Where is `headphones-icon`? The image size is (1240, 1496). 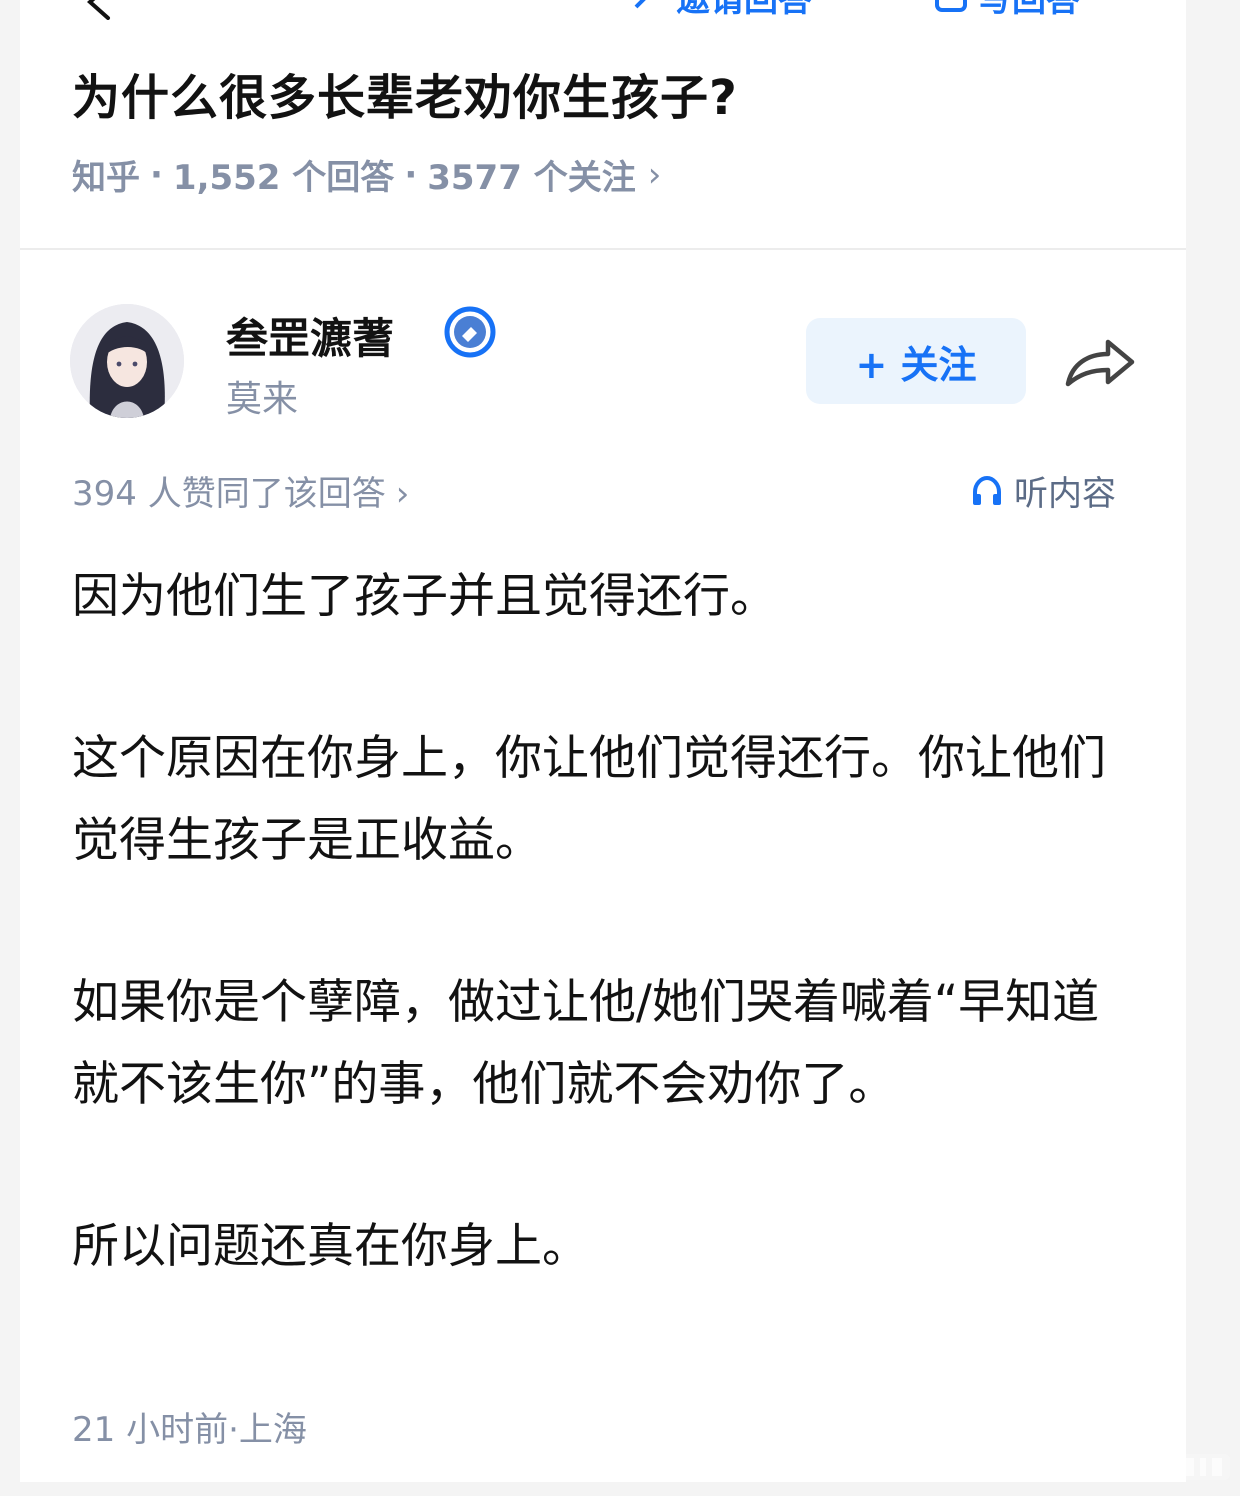
headphones-icon is located at coordinates (987, 490).